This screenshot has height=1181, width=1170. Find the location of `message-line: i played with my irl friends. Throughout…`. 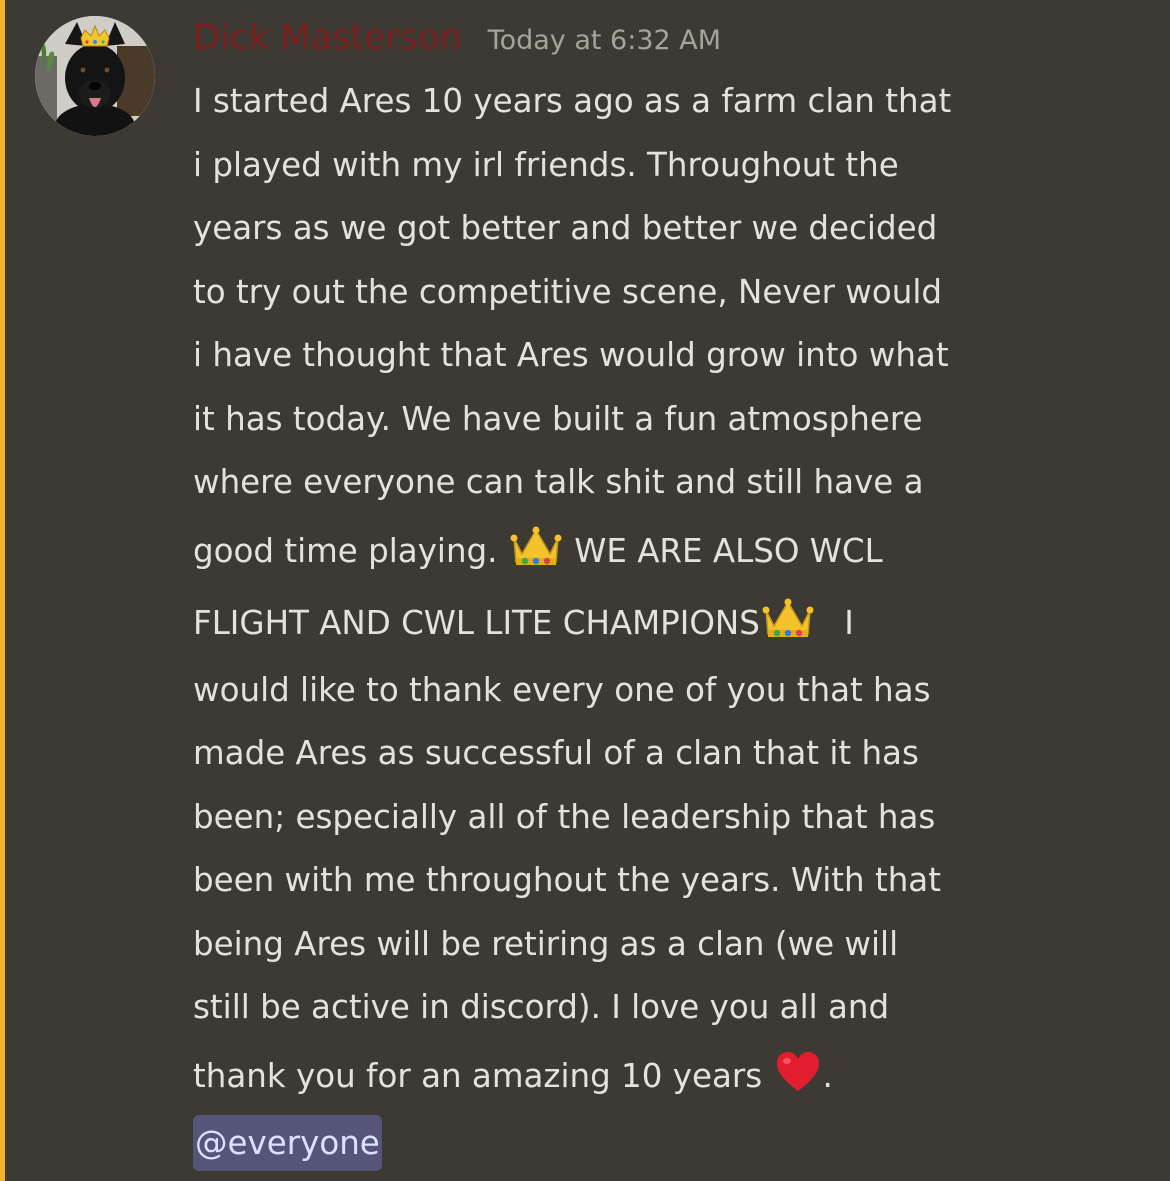

message-line: i played with my irl friends. Throughout… is located at coordinates (546, 164).